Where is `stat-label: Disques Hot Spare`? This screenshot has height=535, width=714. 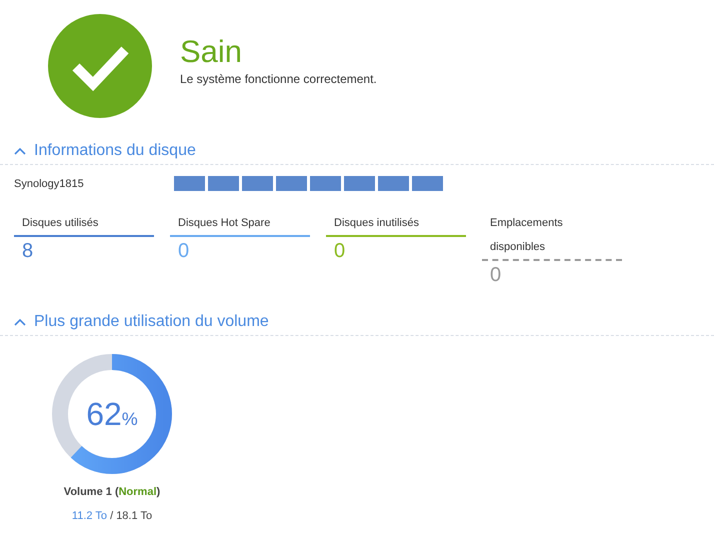 stat-label: Disques Hot Spare is located at coordinates (240, 224).